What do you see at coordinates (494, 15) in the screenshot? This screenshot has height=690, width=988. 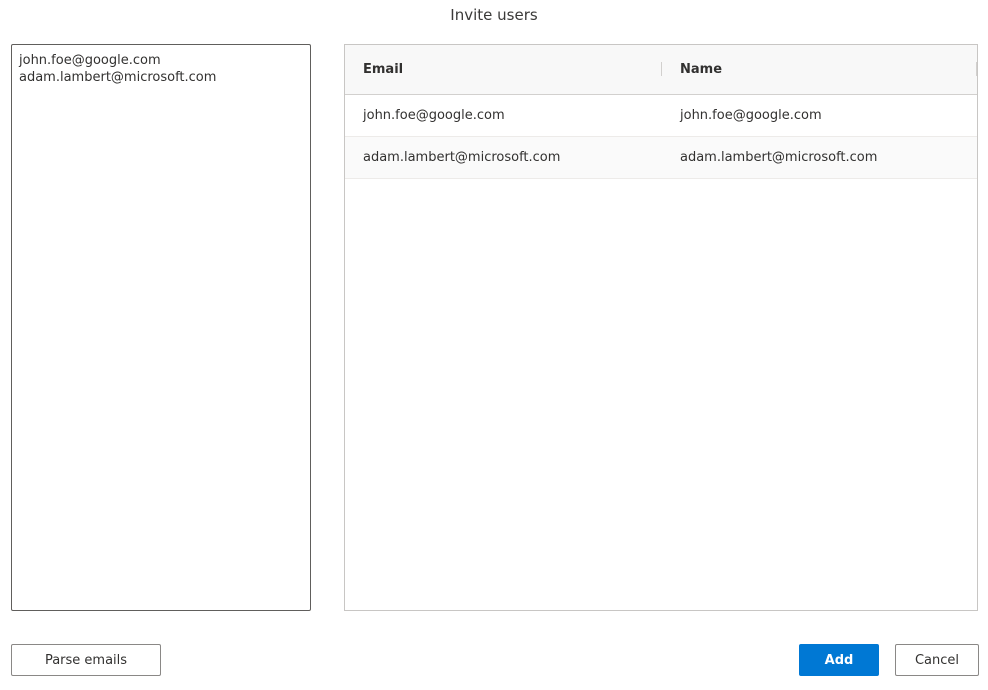 I see `dialog-title: Invite users` at bounding box center [494, 15].